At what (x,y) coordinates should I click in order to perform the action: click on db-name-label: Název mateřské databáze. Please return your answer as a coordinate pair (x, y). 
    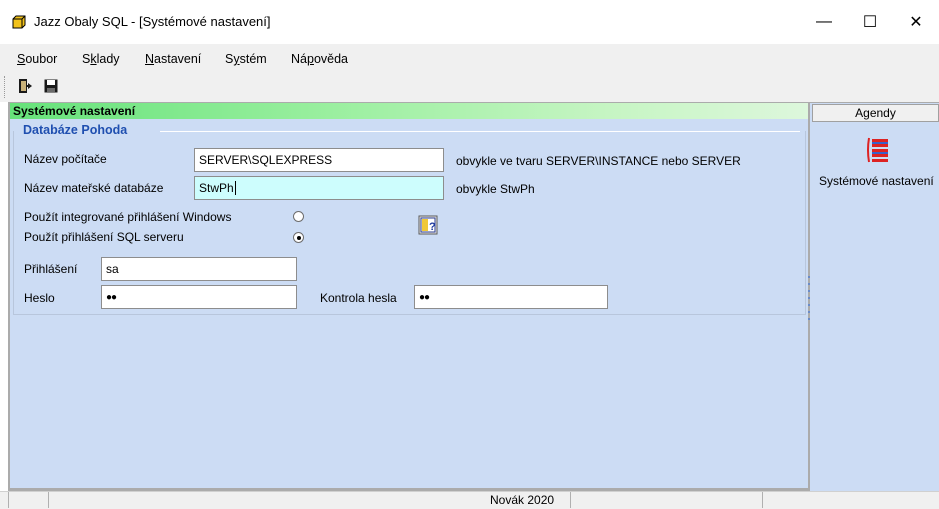
    Looking at the image, I should click on (94, 188).